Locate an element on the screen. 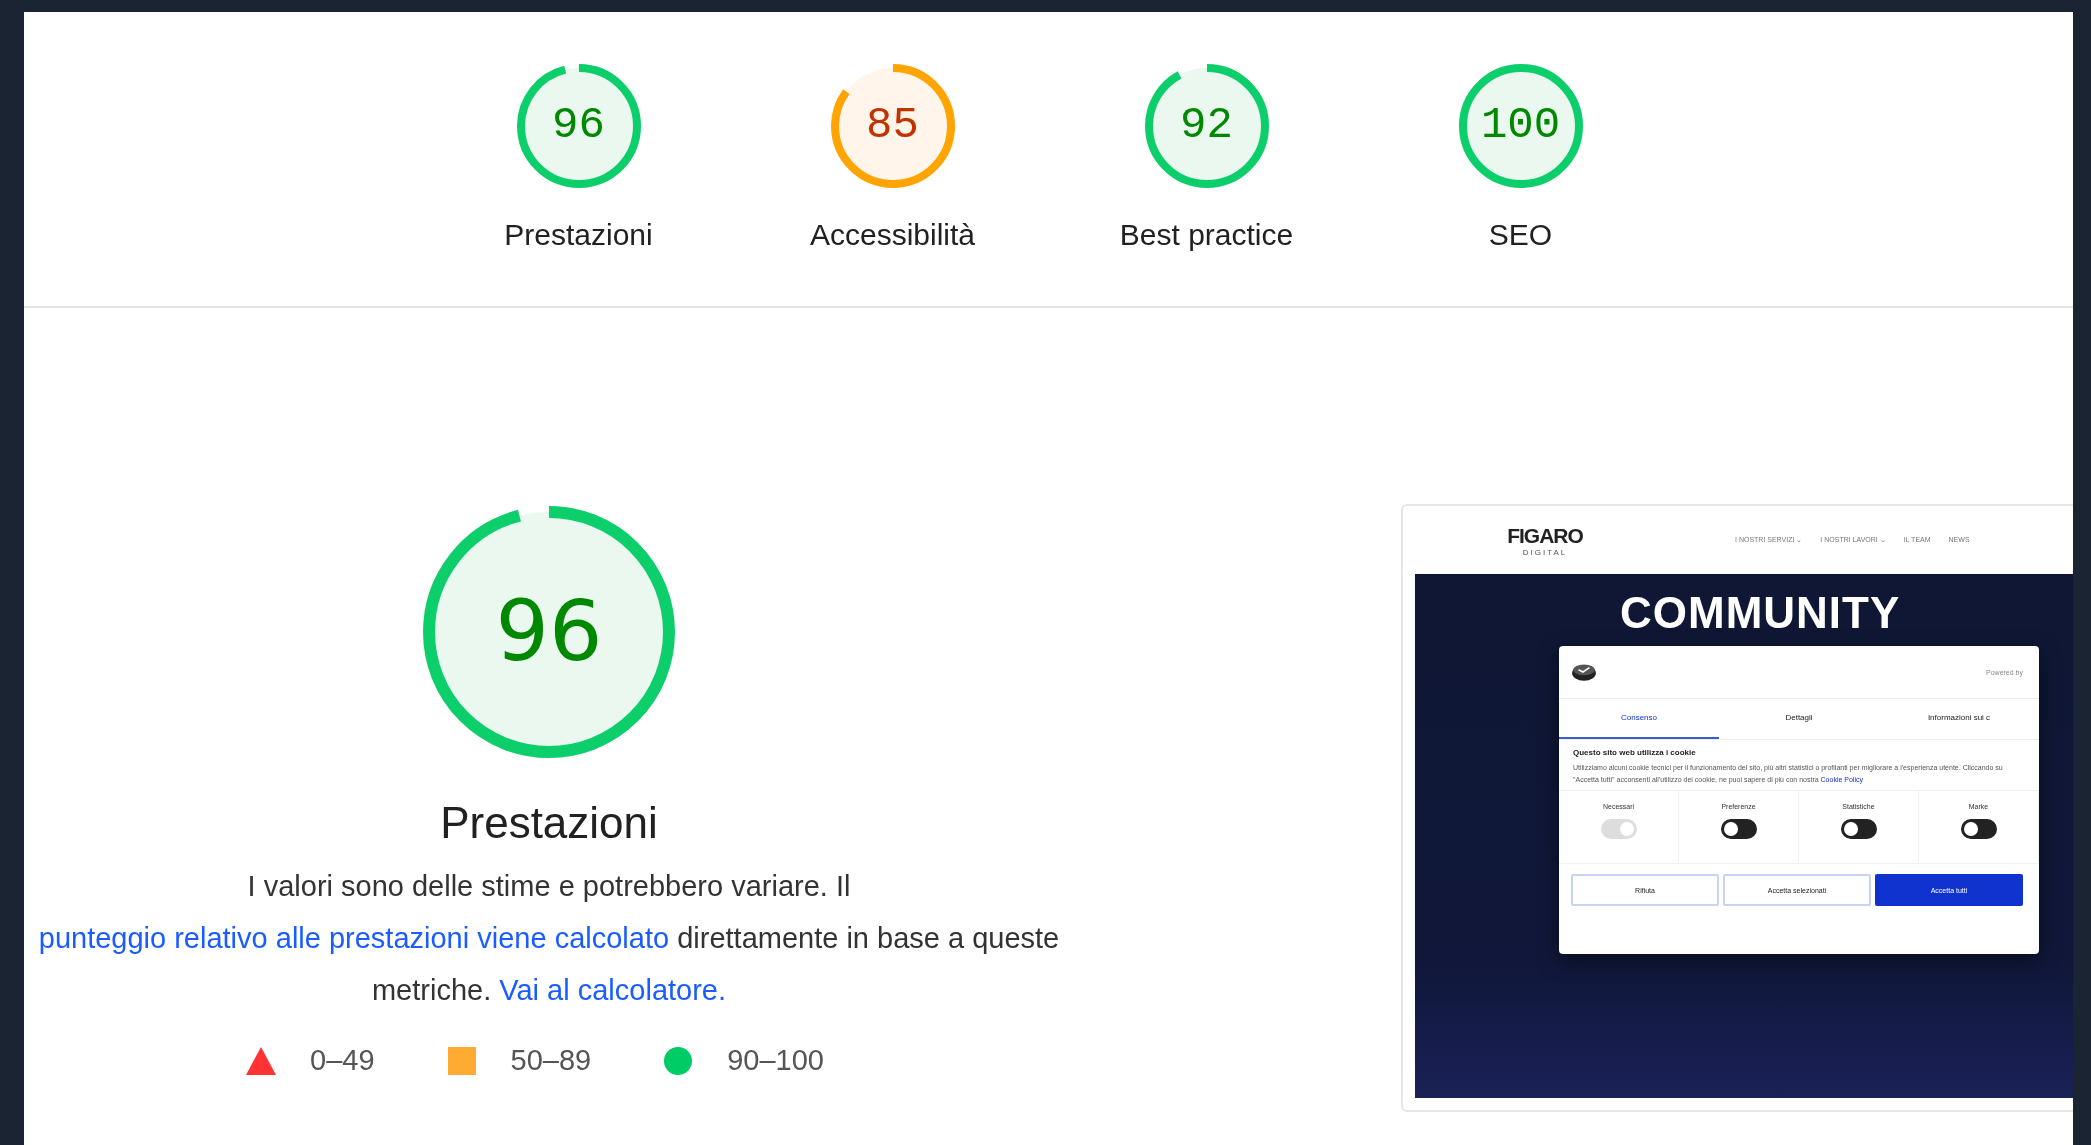 Image resolution: width=2091 pixels, height=1145 pixels. dialog-tab: Consenso is located at coordinates (1639, 719).